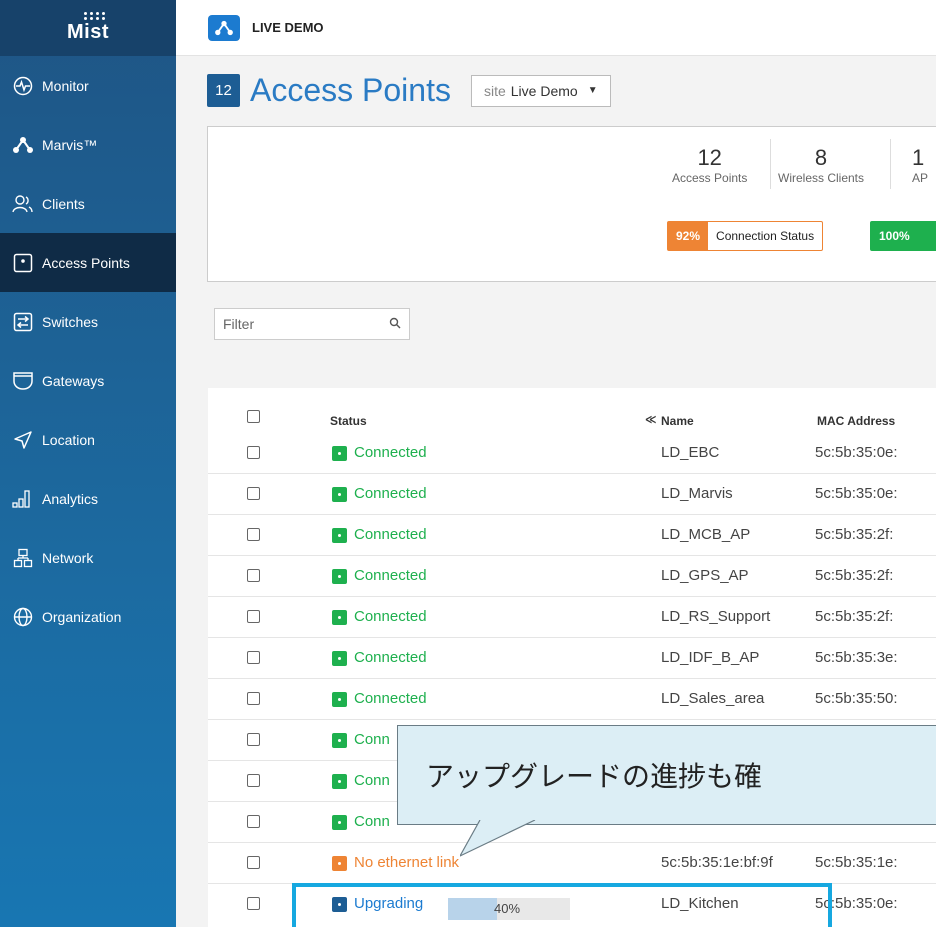 The image size is (936, 927). What do you see at coordinates (88, 203) in the screenshot?
I see `sidebar-item-clients: Clients` at bounding box center [88, 203].